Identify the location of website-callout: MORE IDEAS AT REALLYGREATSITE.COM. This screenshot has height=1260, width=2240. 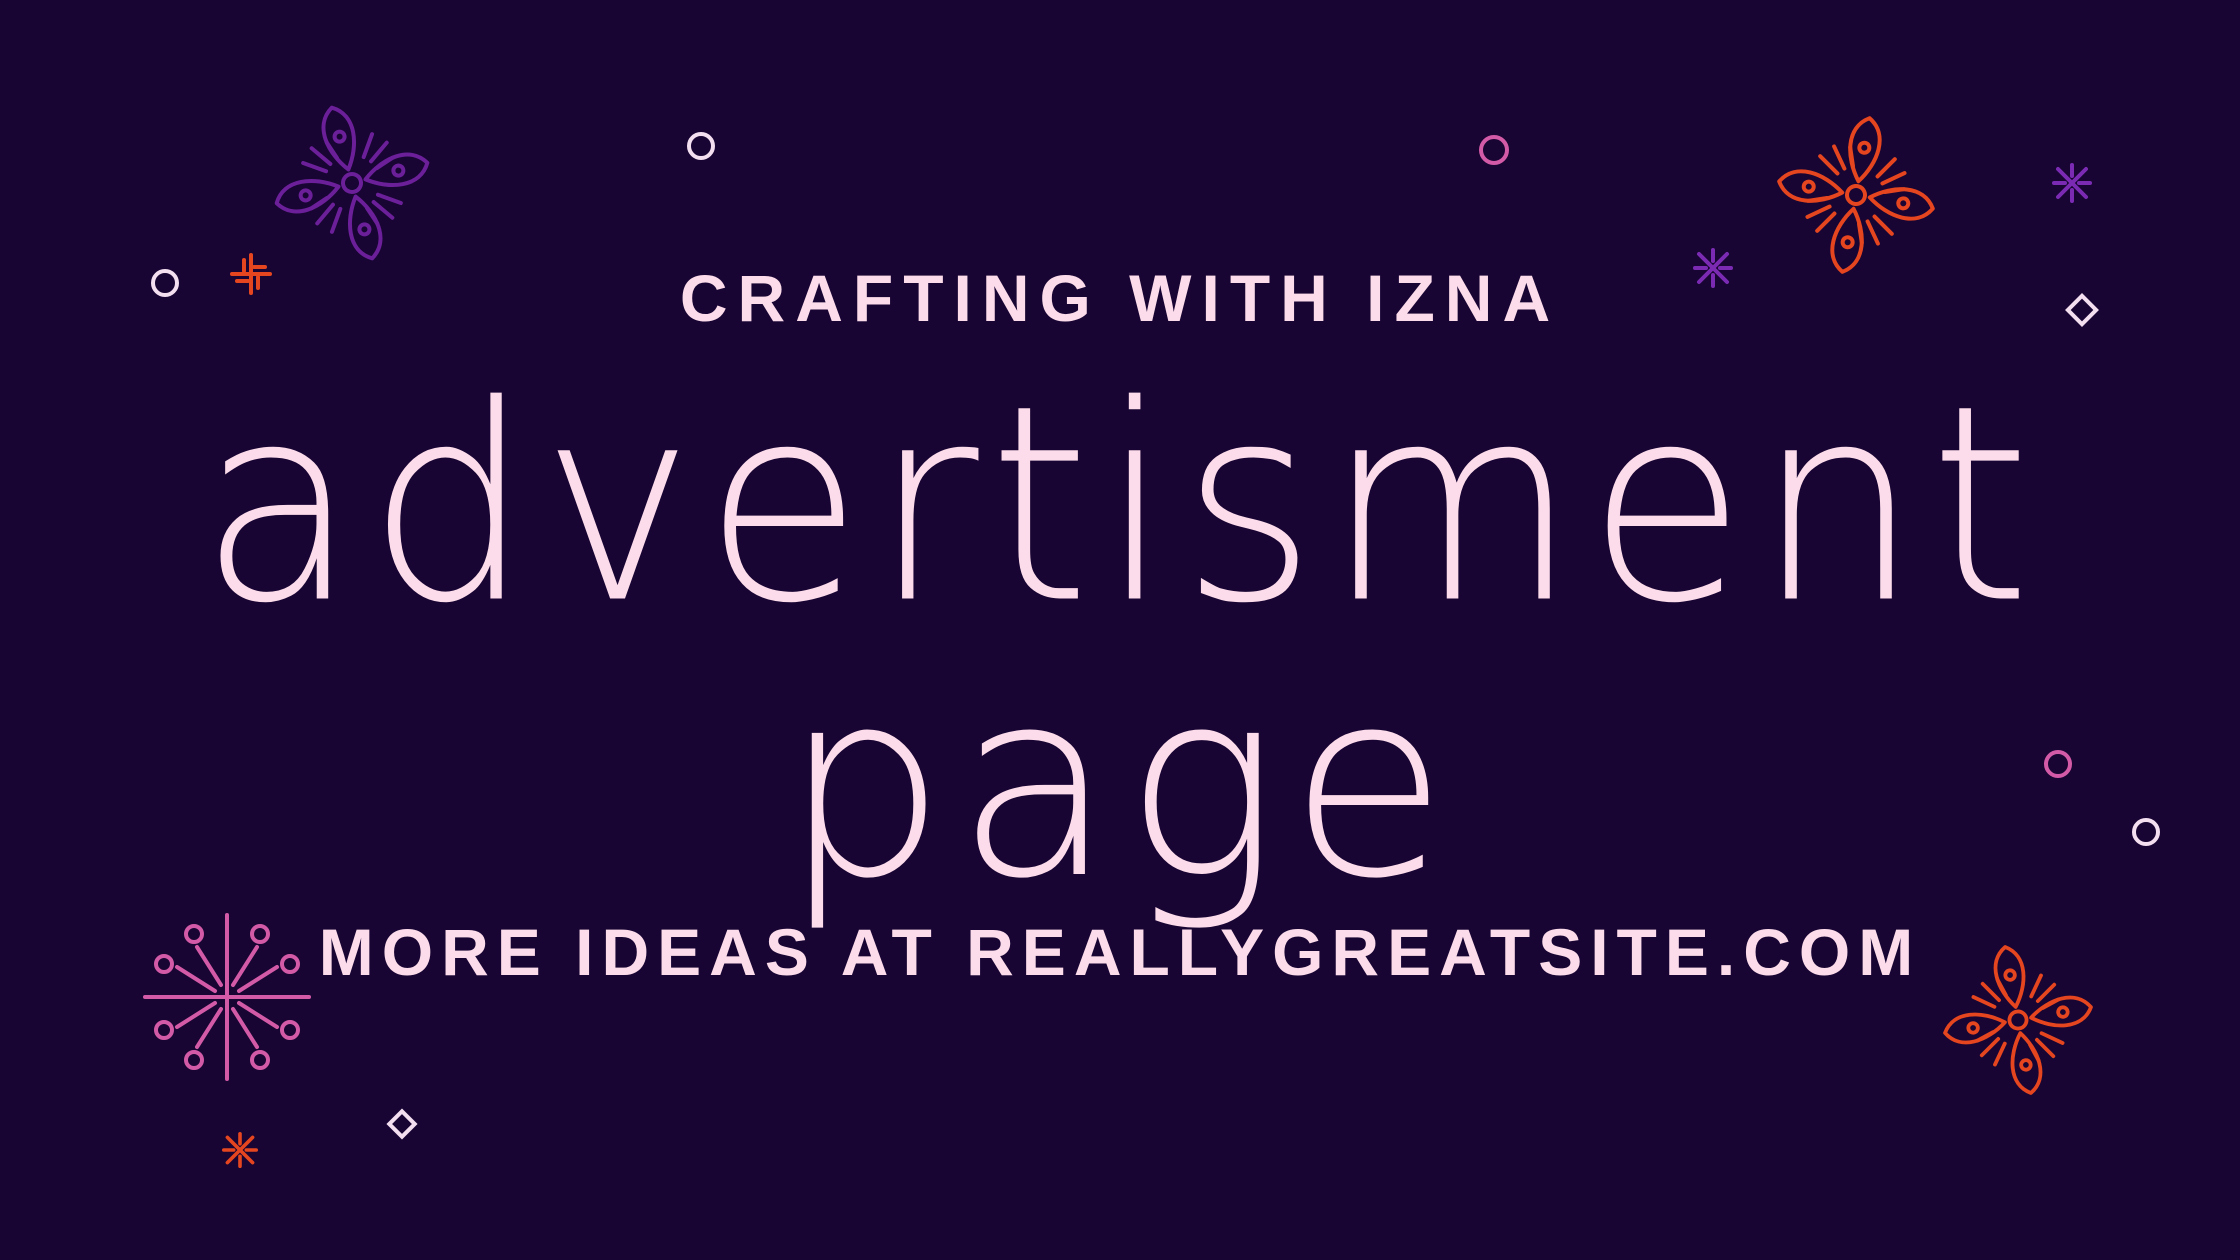
(1120, 952).